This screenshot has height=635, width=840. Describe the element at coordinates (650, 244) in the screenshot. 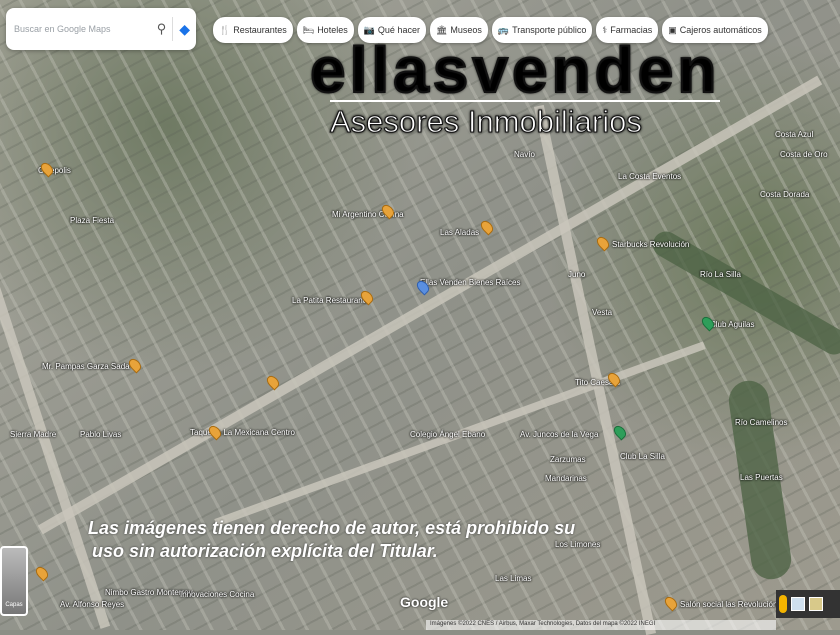

I see `map-label: Starbucks Revolución` at that location.